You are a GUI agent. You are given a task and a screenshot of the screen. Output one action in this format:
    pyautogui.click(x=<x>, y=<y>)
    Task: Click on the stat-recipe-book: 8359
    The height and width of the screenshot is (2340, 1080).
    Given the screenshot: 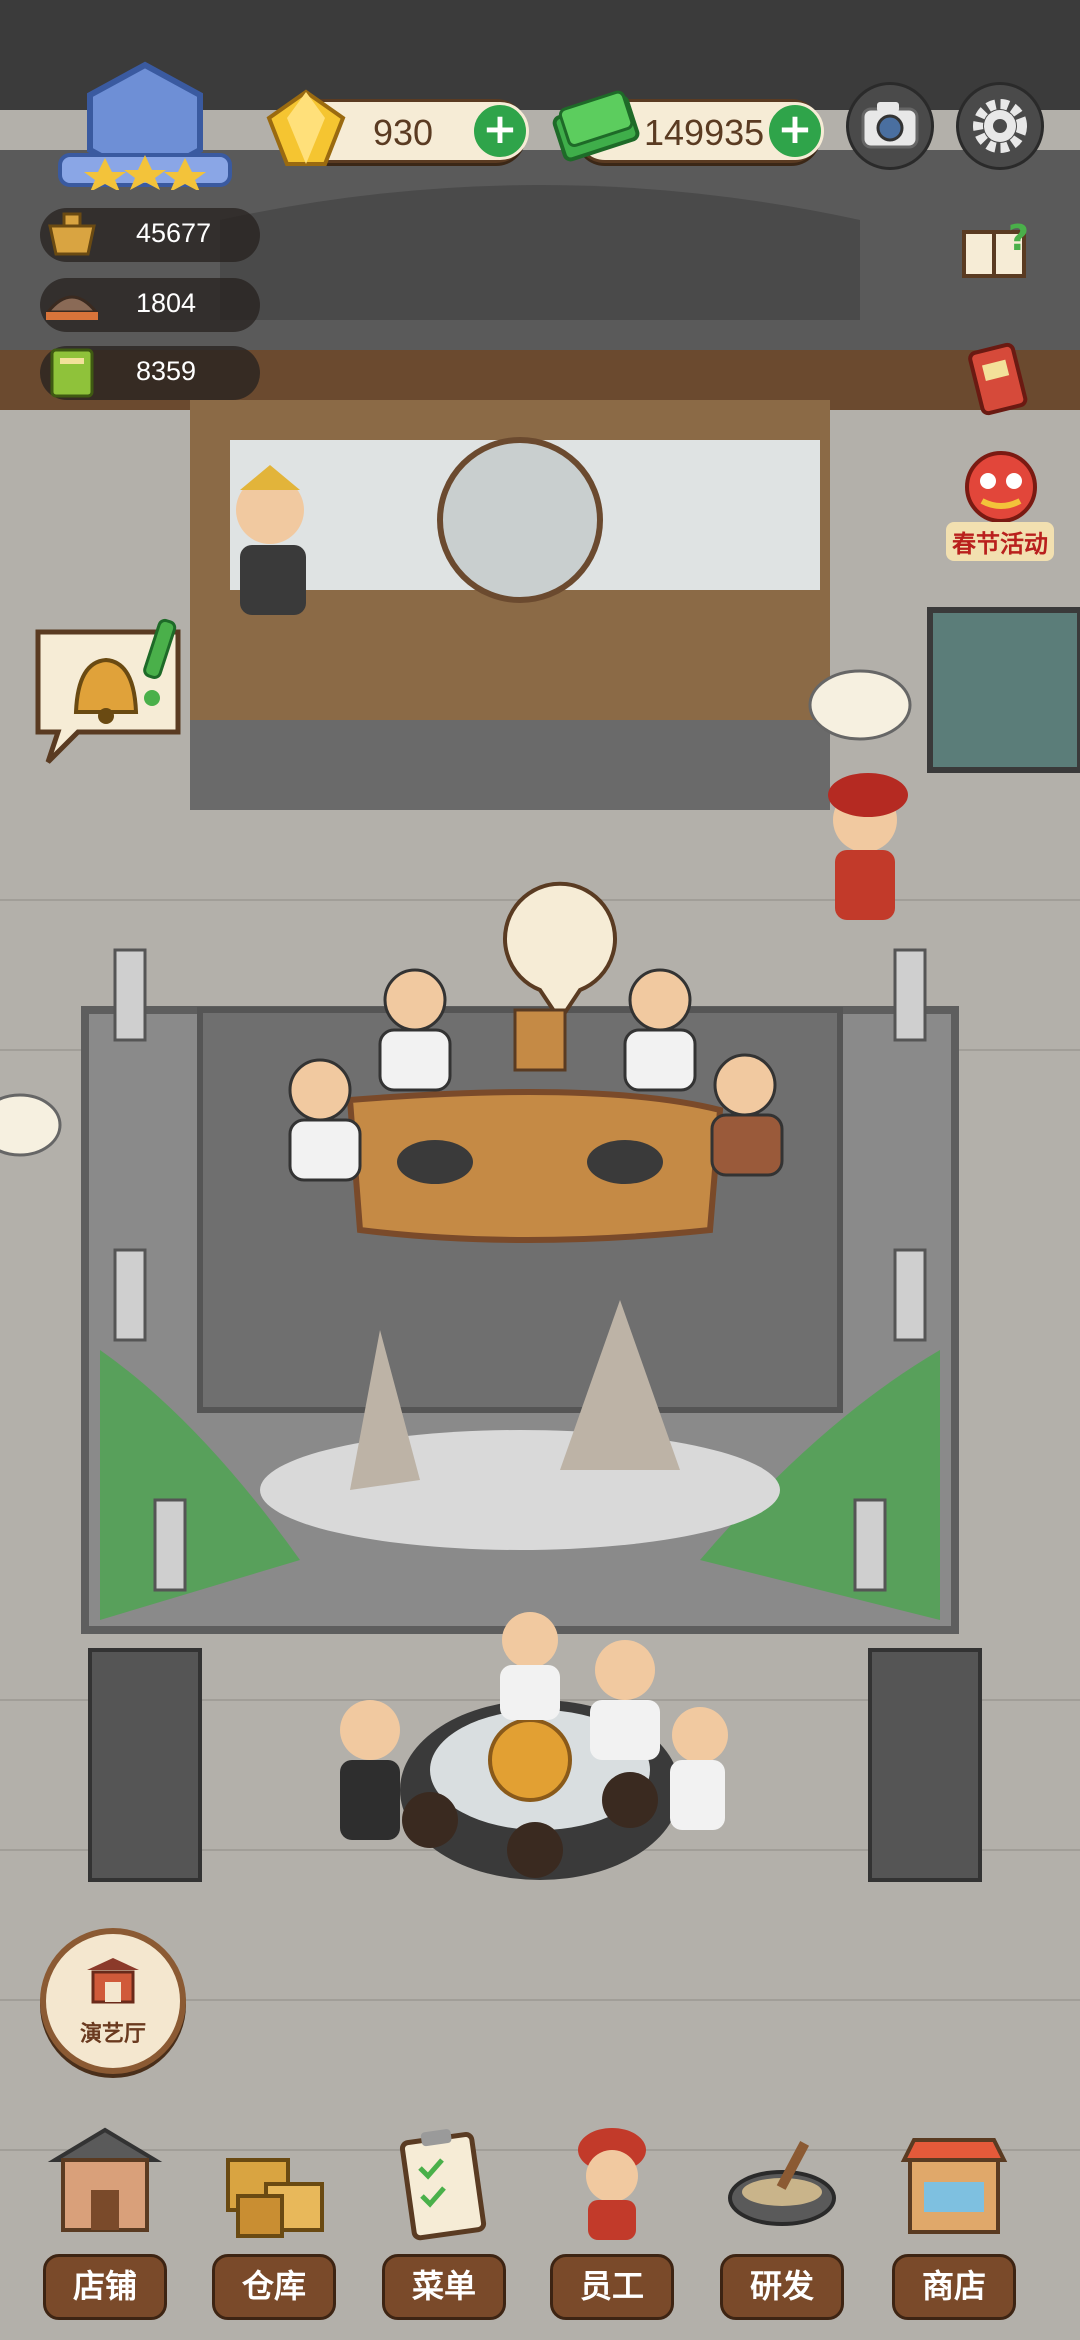 What is the action you would take?
    pyautogui.click(x=150, y=373)
    